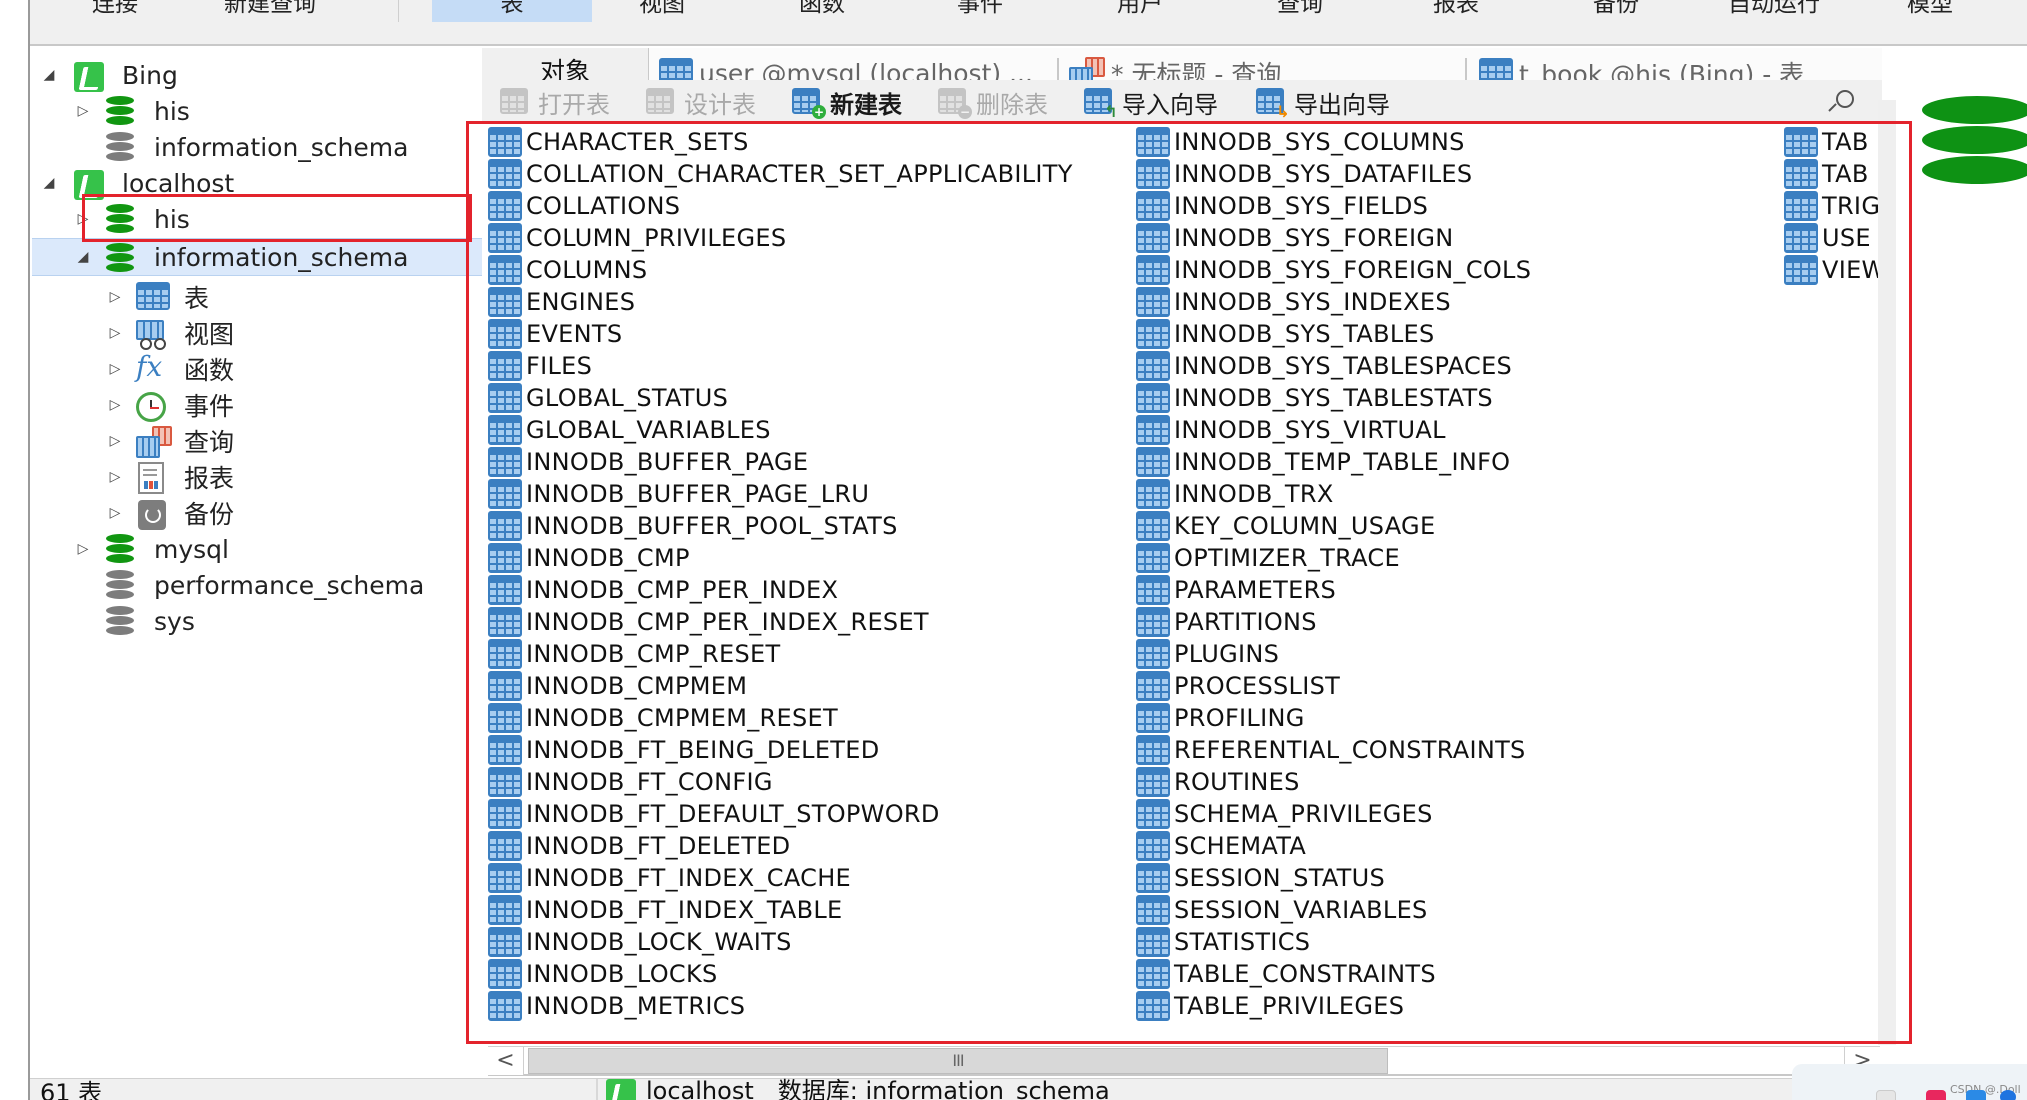 Image resolution: width=2027 pixels, height=1100 pixels. I want to click on ribbon-views: 视图, so click(662, 11).